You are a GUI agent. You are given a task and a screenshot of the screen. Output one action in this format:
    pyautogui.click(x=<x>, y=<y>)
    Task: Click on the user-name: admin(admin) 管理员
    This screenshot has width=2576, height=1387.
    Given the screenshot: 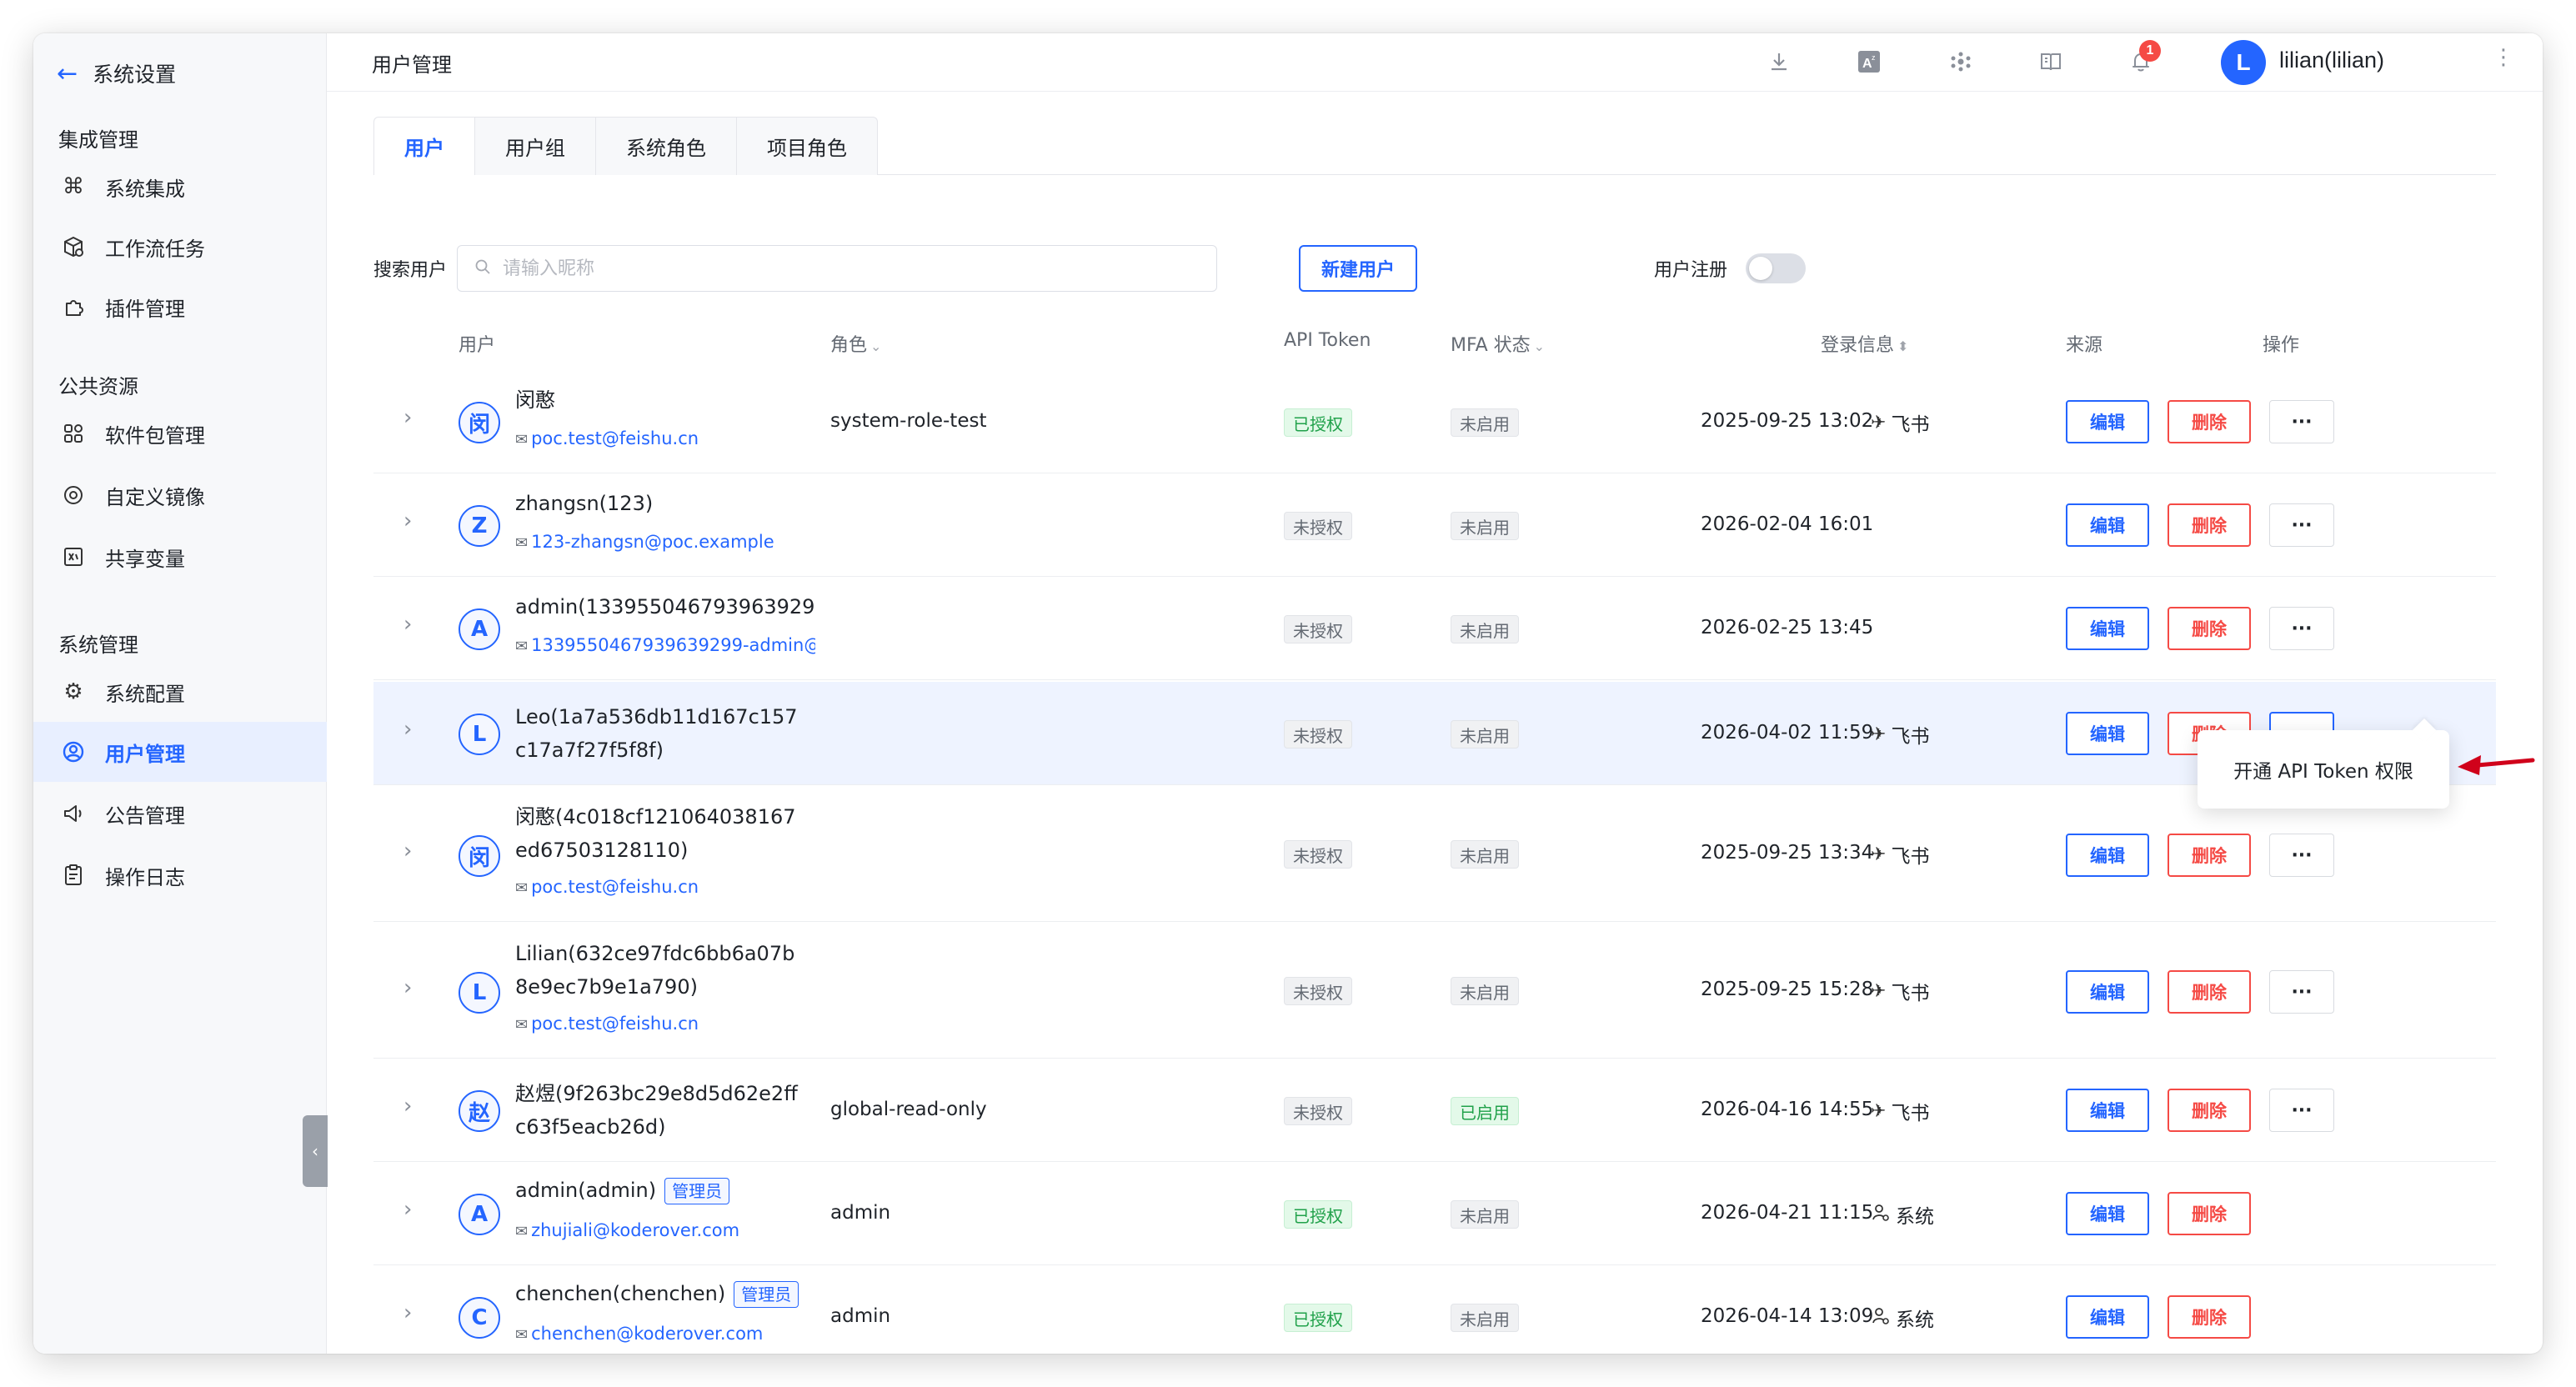 What is the action you would take?
    pyautogui.click(x=673, y=1190)
    